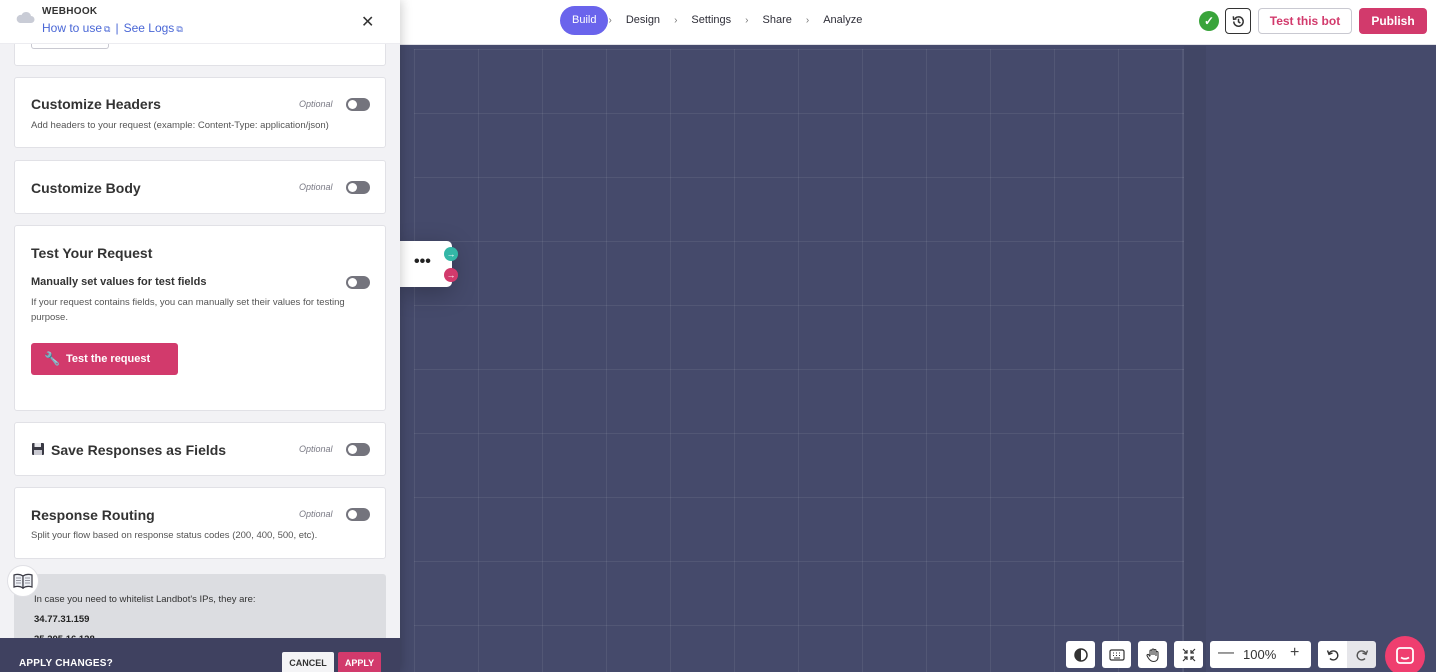 This screenshot has height=672, width=1436. I want to click on support-chat-button, so click(1405, 654).